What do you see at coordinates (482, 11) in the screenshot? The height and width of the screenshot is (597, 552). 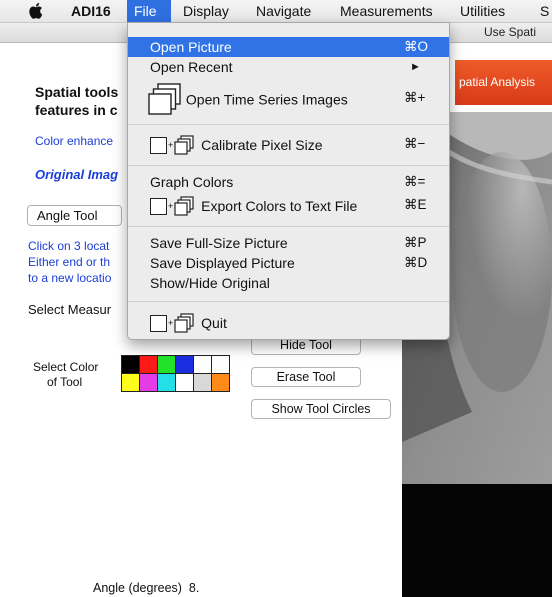 I see `menu-utilities: Utilities` at bounding box center [482, 11].